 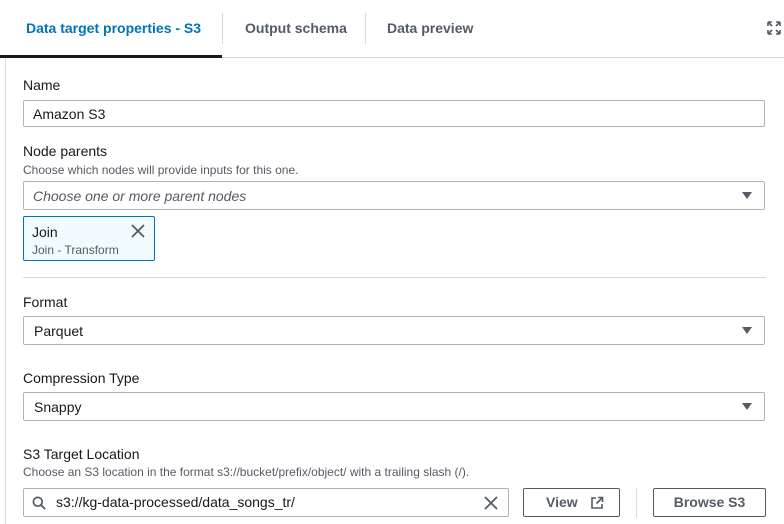 What do you see at coordinates (394, 277) in the screenshot?
I see `section-divider` at bounding box center [394, 277].